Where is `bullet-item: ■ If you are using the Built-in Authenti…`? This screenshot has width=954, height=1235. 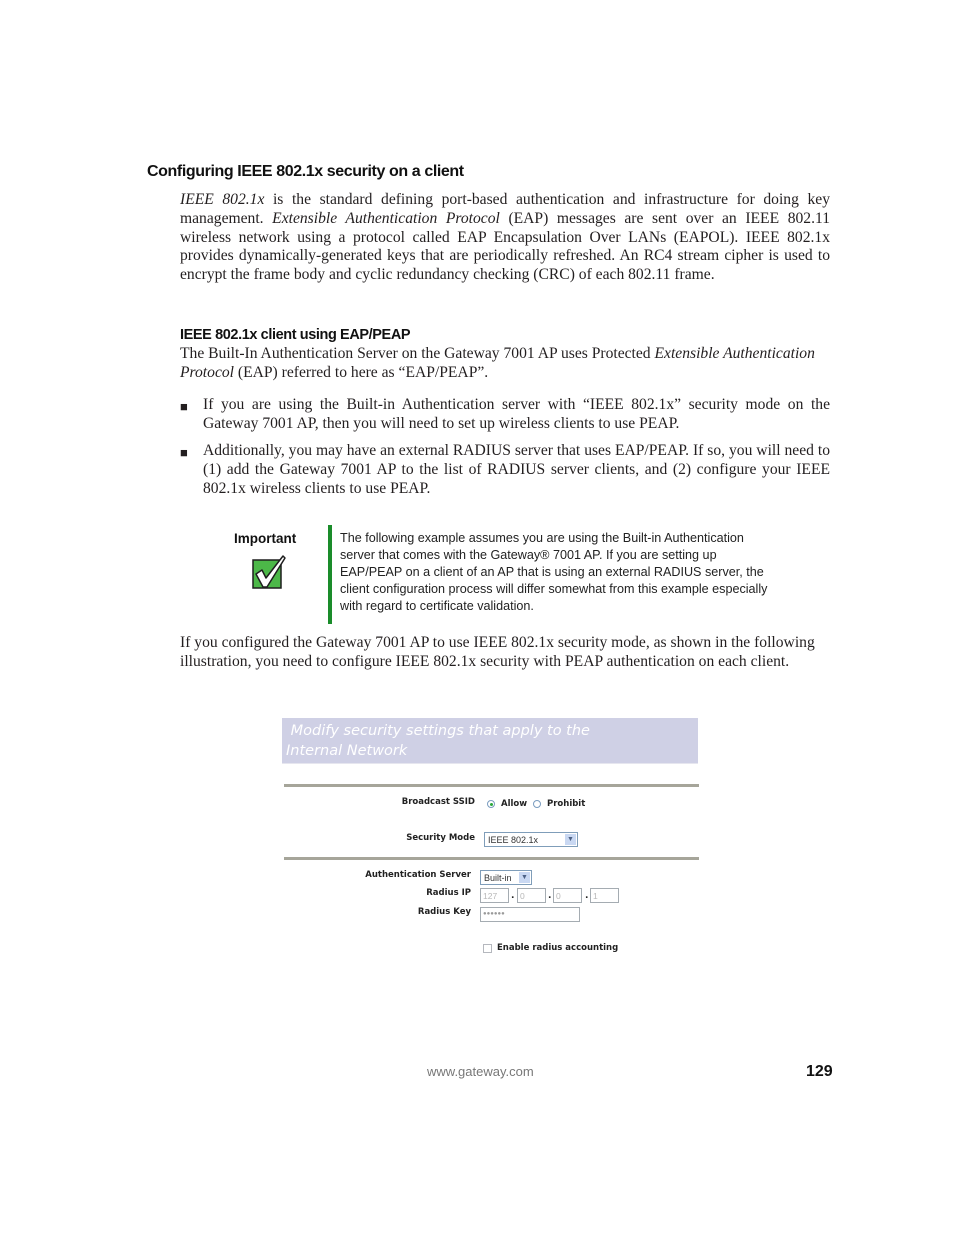 bullet-item: ■ If you are using the Built-in Authenti… is located at coordinates (505, 414).